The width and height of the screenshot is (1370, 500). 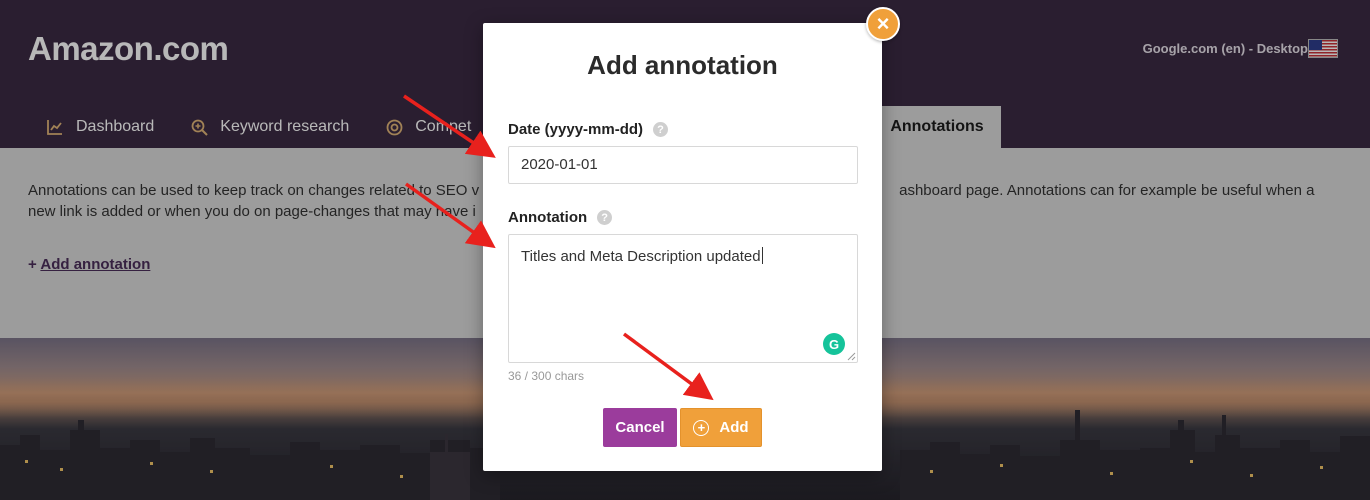 What do you see at coordinates (576, 129) in the screenshot?
I see `date-label-text: Date (yyyy-mm-dd)` at bounding box center [576, 129].